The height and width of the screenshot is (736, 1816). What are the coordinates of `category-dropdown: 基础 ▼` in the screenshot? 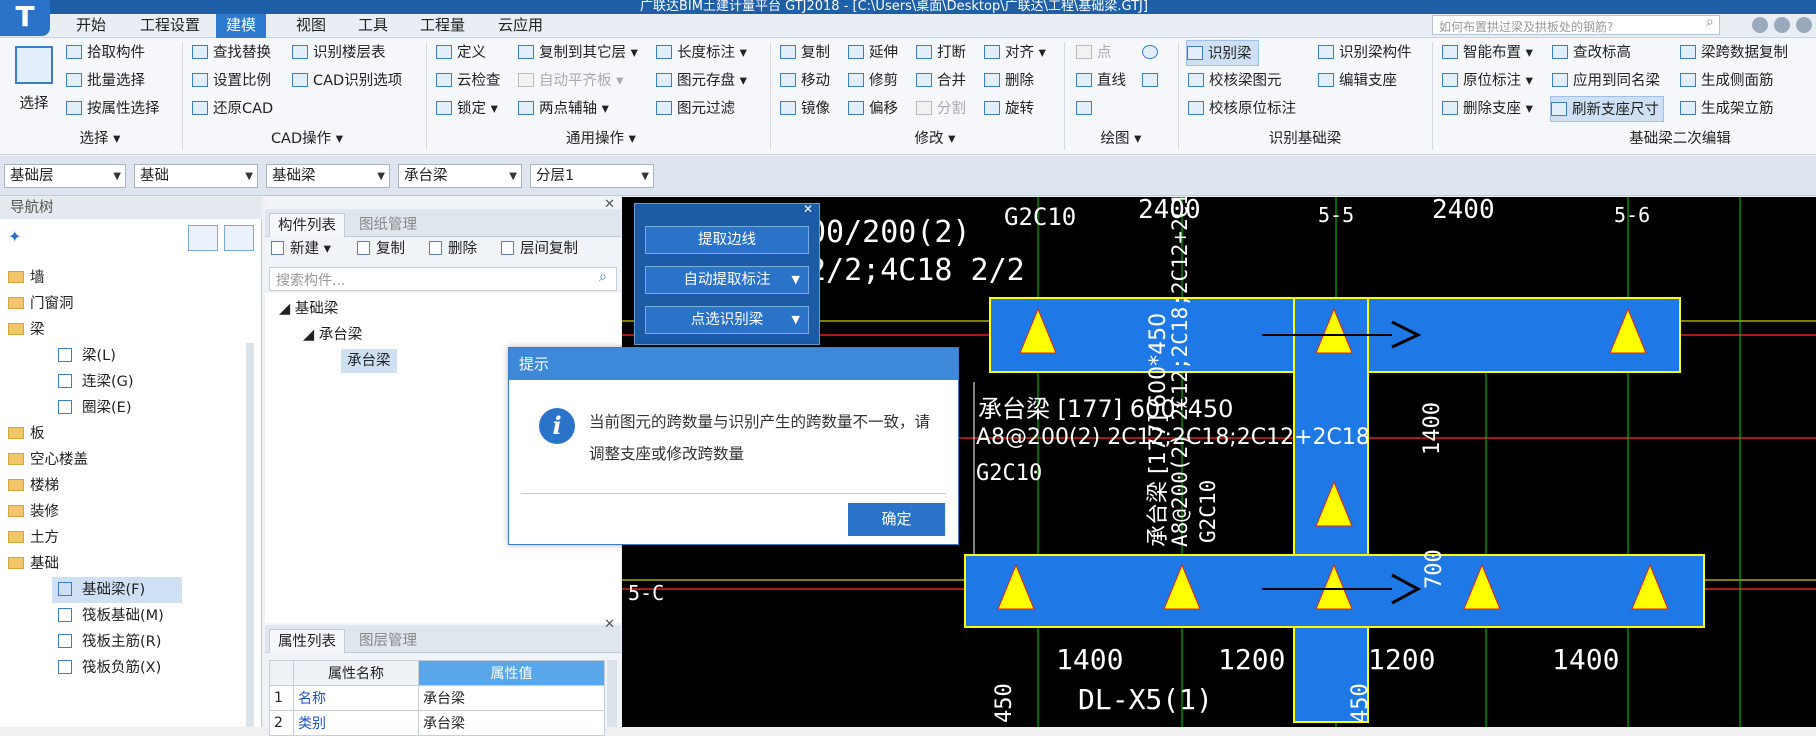 It's located at (196, 176).